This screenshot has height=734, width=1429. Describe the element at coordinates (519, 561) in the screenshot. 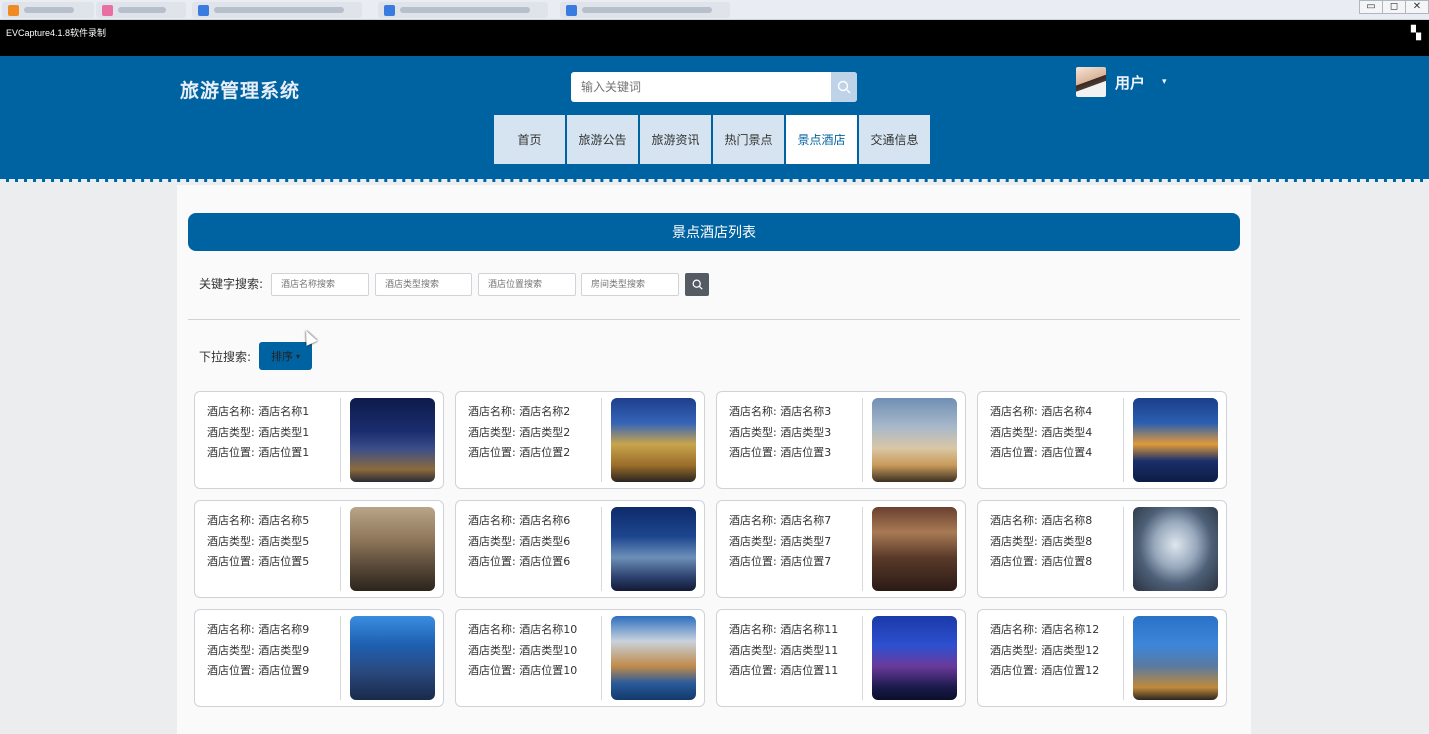

I see `hotel-location: 酒店位置: 酒店位置6` at that location.